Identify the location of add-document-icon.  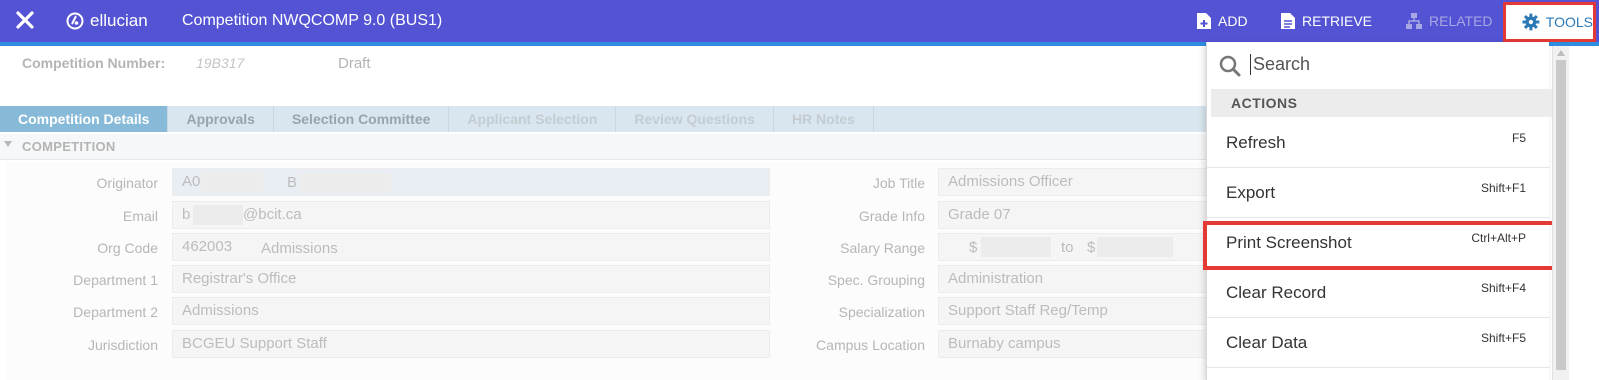
(1204, 21).